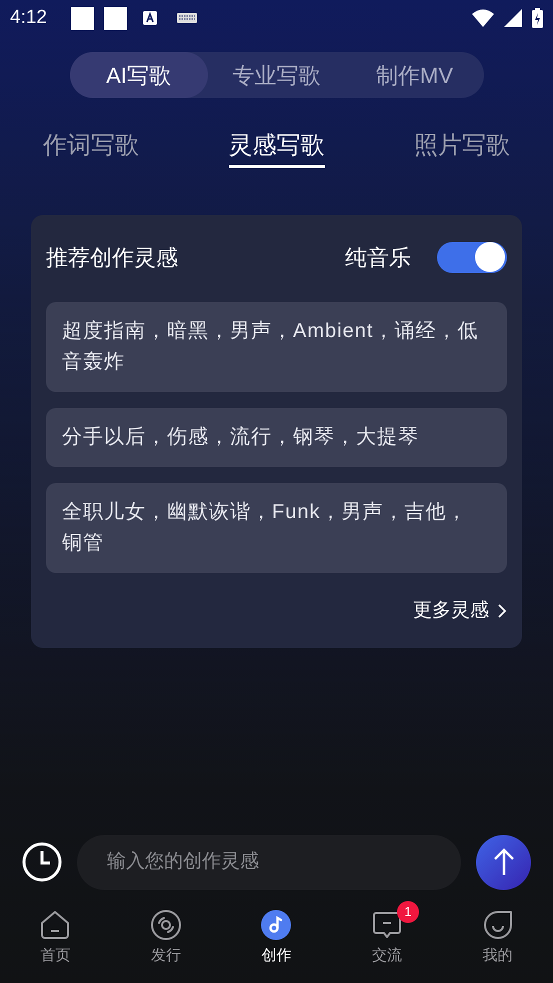  I want to click on status-time: 4:12, so click(28, 18).